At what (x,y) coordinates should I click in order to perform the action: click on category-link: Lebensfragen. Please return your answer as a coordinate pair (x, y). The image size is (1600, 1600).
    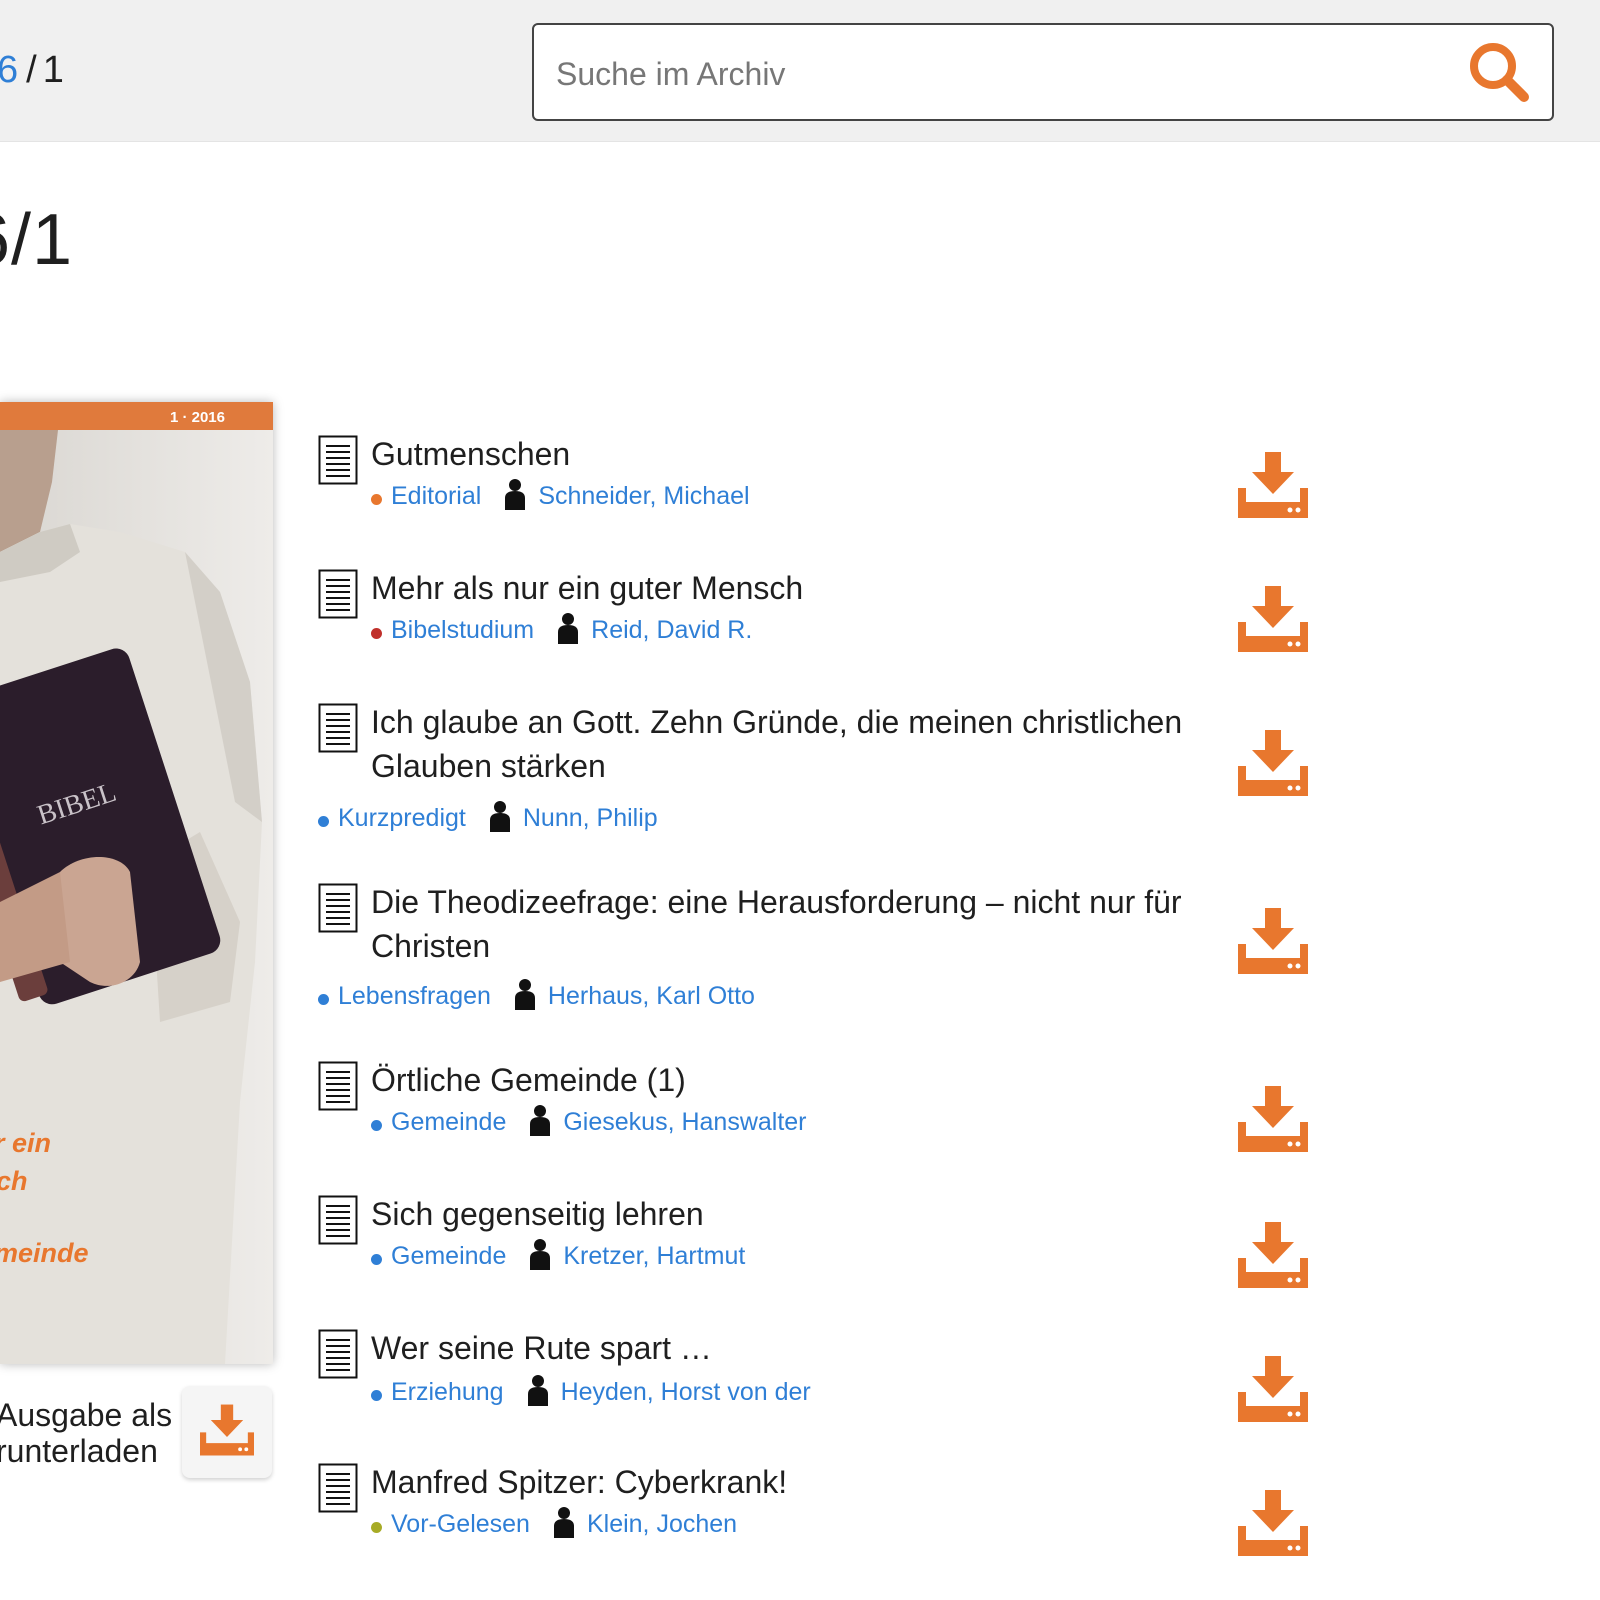
    Looking at the image, I should click on (414, 996).